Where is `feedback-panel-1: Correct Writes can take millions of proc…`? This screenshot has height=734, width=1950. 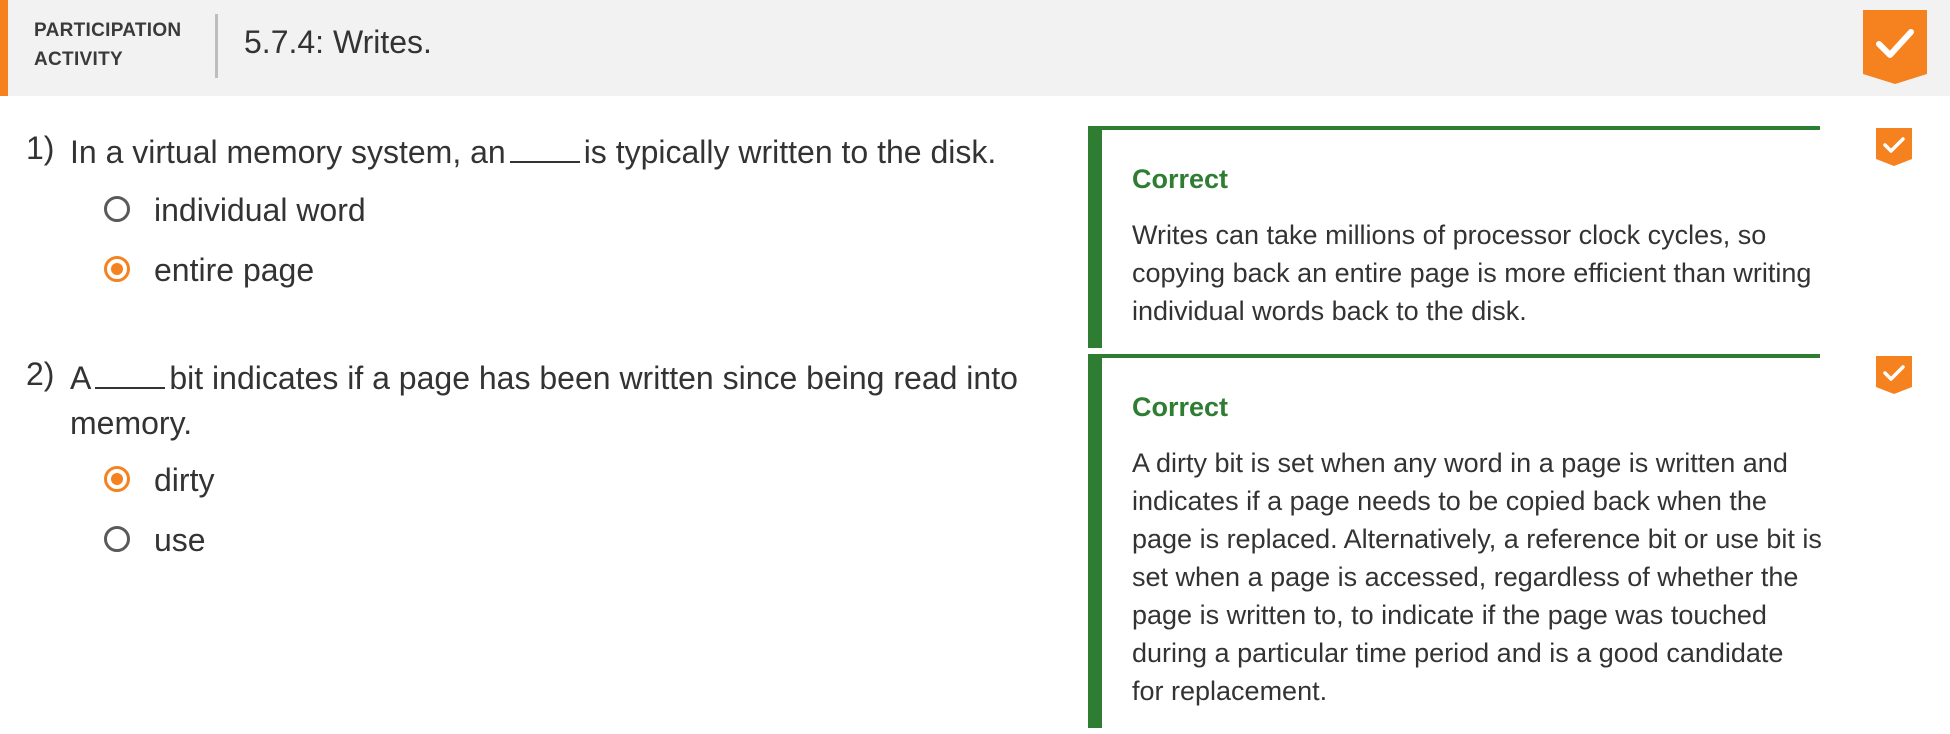
feedback-panel-1: Correct Writes can take millions of proc… is located at coordinates (1454, 237).